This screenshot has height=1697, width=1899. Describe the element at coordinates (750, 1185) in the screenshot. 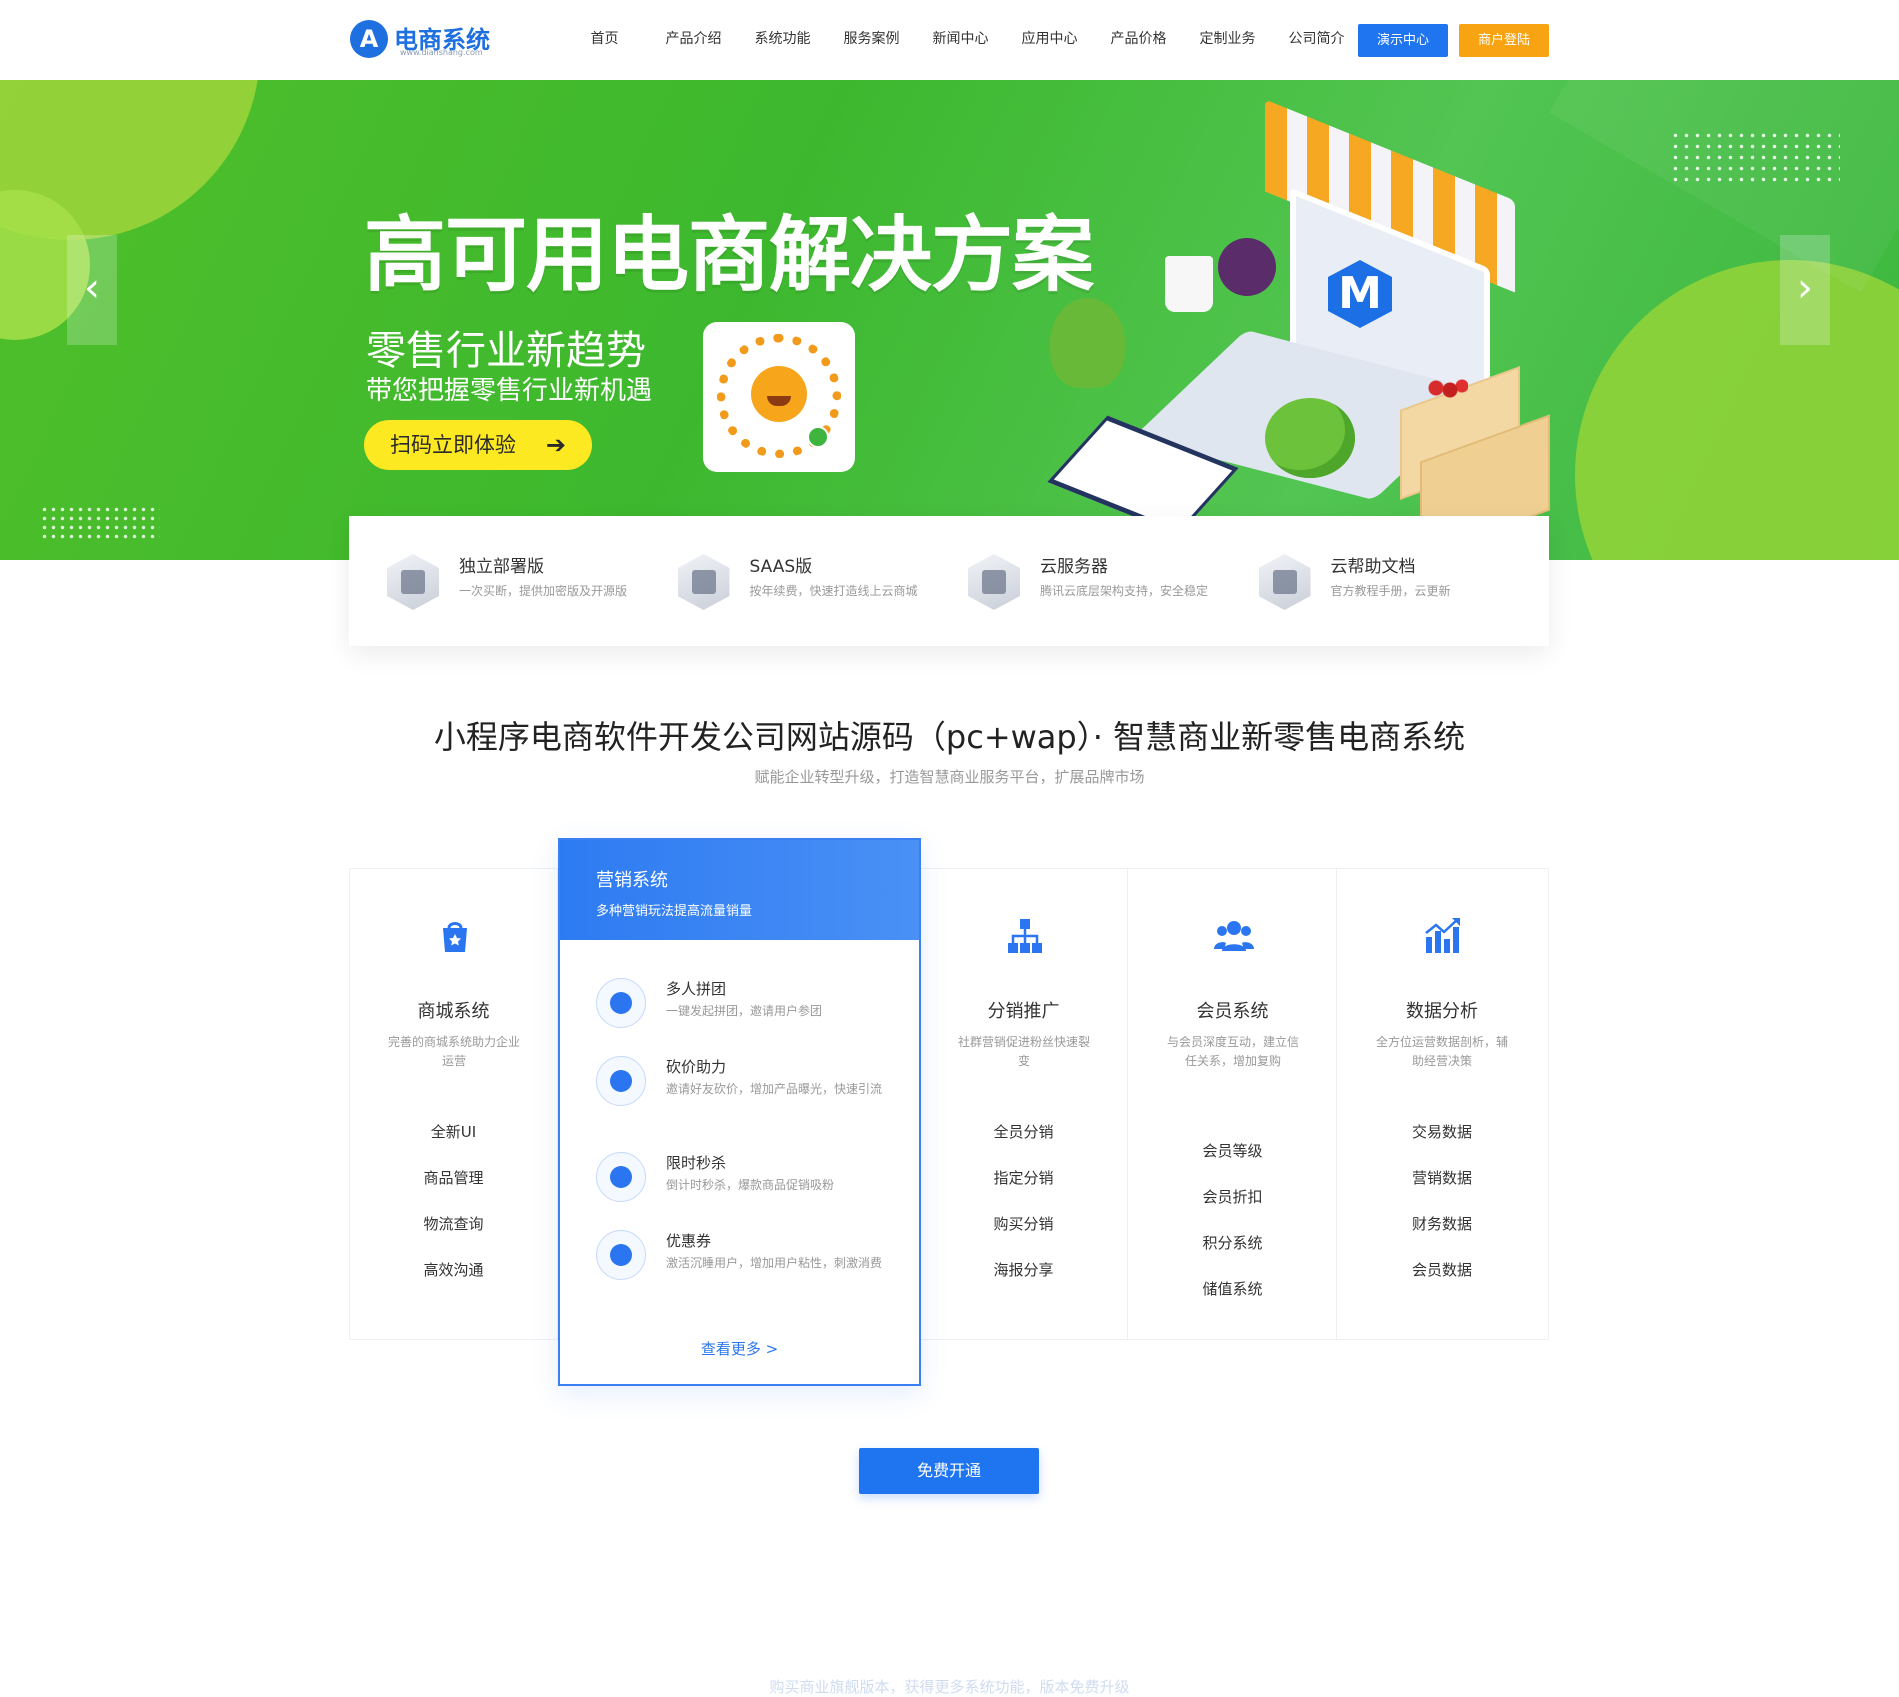

I see `marketing-item-desc: 倒计时秒杀，爆款商品促销吸粉` at that location.